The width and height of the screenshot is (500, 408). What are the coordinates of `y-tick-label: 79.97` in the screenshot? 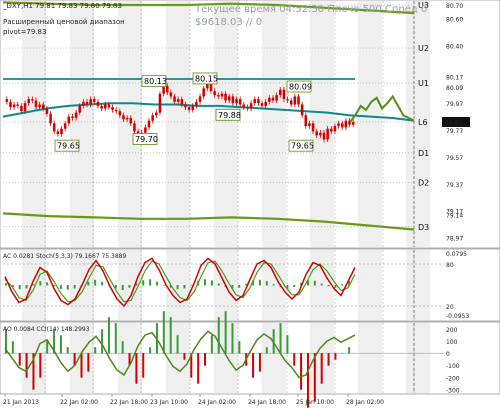 It's located at (454, 104).